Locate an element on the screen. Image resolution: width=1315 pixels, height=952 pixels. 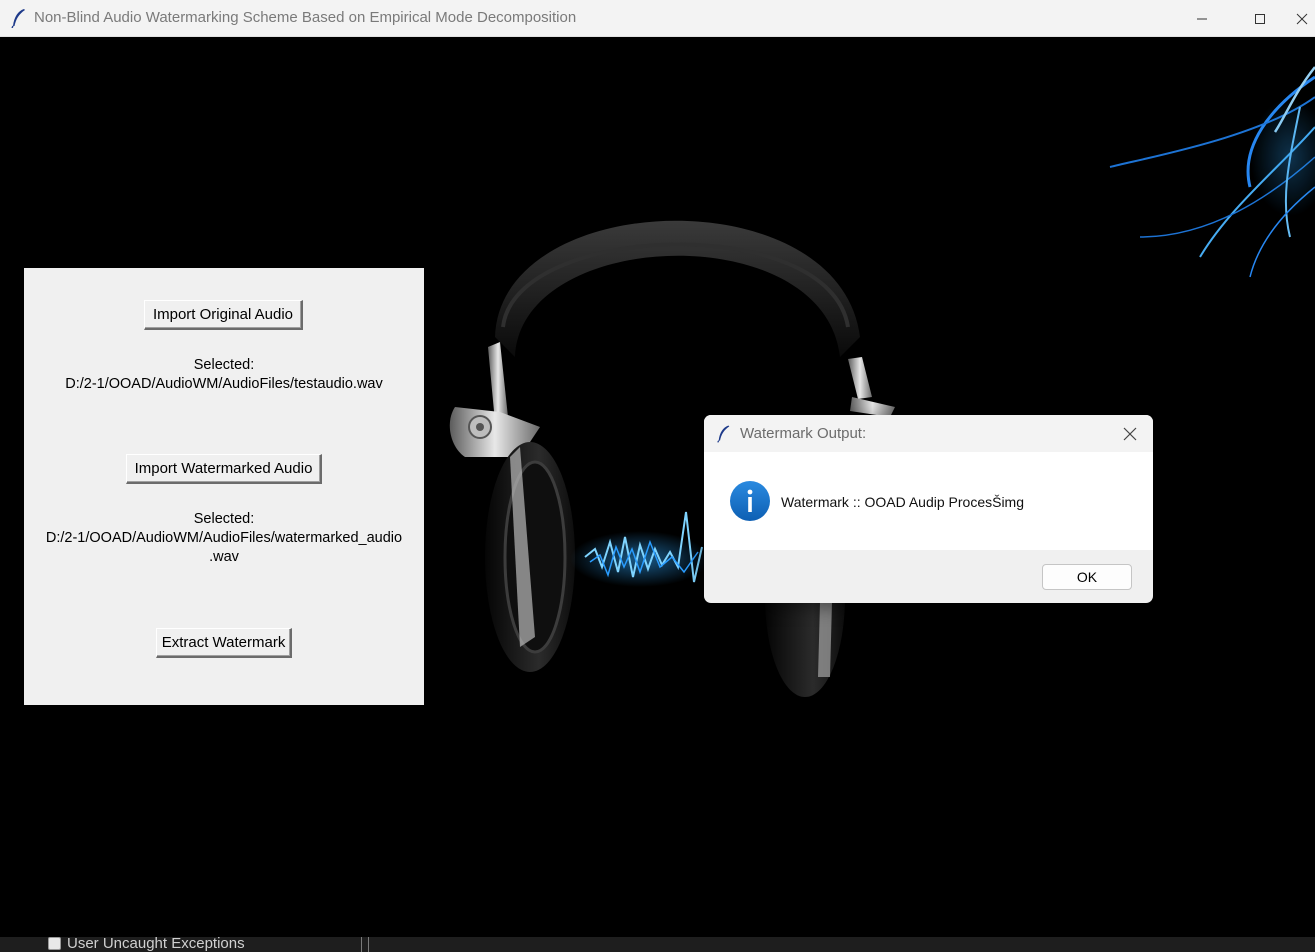
blue-light-wisps is located at coordinates (1212, 172).